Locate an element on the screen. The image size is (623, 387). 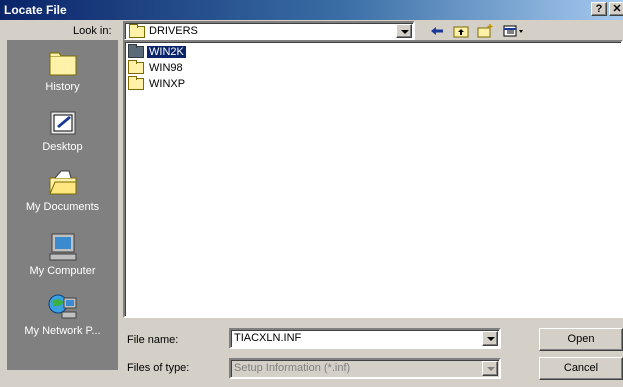
file-name-dropdown-arrow is located at coordinates (490, 338).